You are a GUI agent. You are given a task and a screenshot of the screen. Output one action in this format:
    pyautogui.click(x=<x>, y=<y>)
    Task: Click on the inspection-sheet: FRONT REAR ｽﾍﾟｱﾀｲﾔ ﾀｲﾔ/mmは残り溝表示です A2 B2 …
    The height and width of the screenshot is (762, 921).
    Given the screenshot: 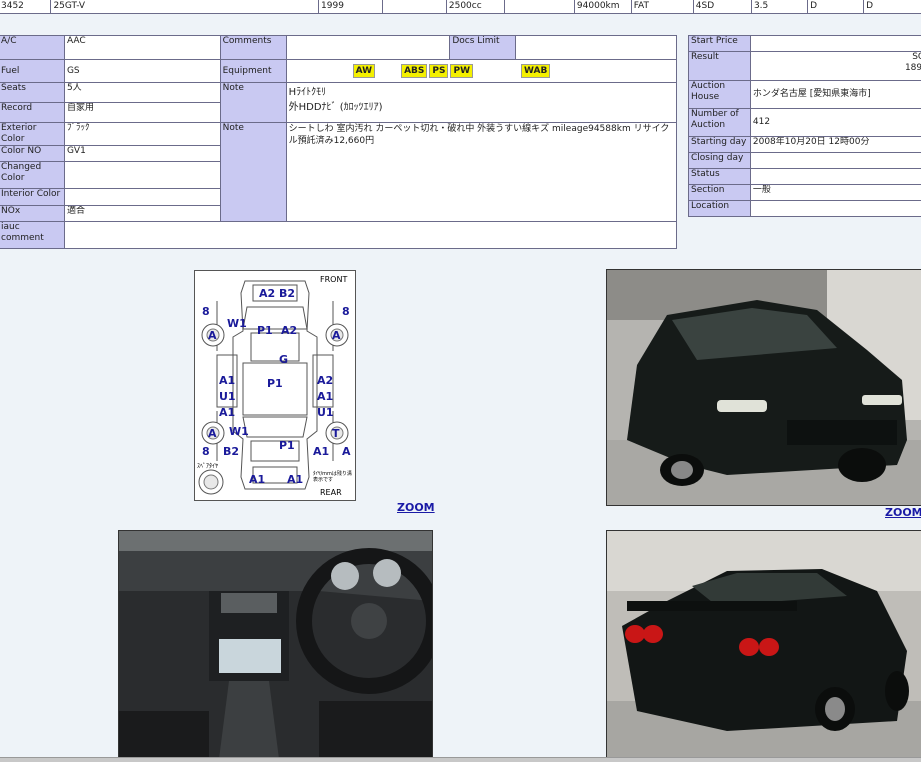 What is the action you would take?
    pyautogui.click(x=275, y=385)
    